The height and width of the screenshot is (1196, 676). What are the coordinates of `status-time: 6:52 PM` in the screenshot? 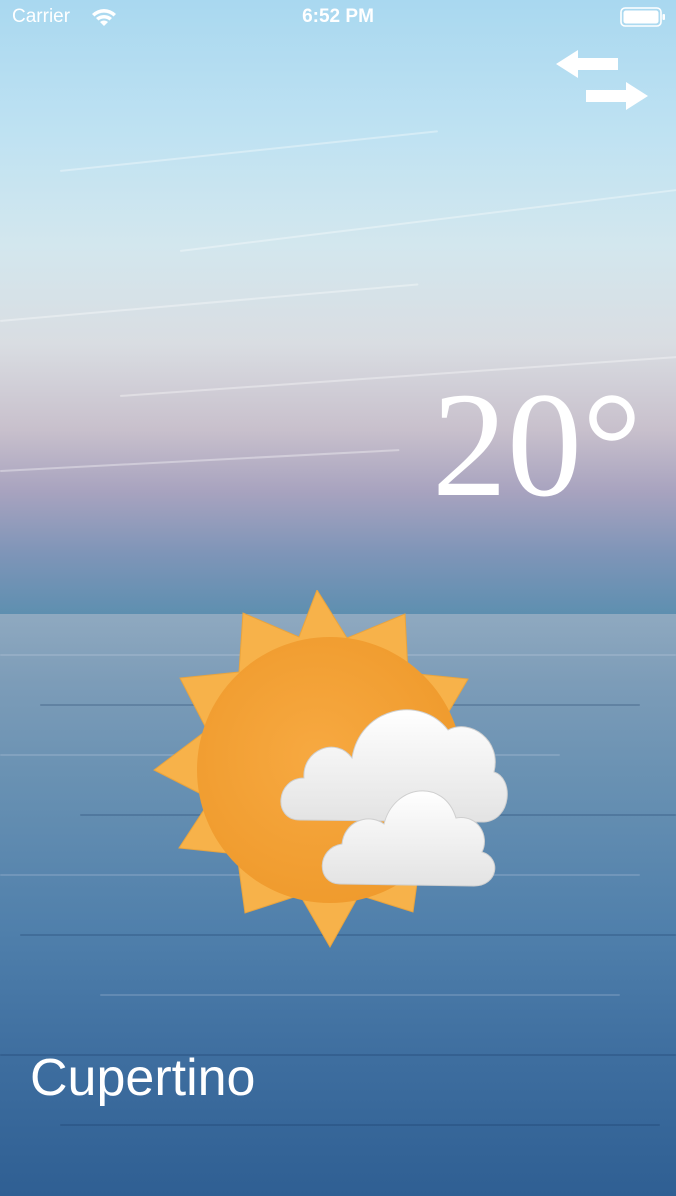 It's located at (338, 16).